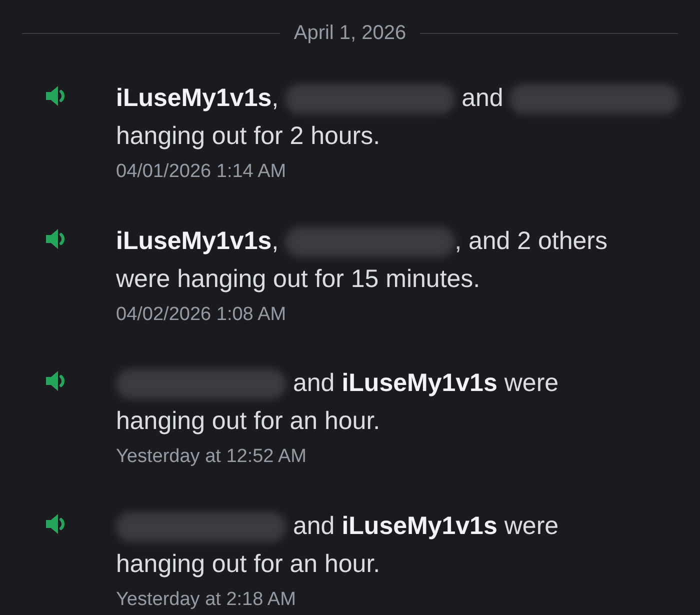 The image size is (700, 615). I want to click on timestamp: 04/02/2026 1:08 AM, so click(202, 314).